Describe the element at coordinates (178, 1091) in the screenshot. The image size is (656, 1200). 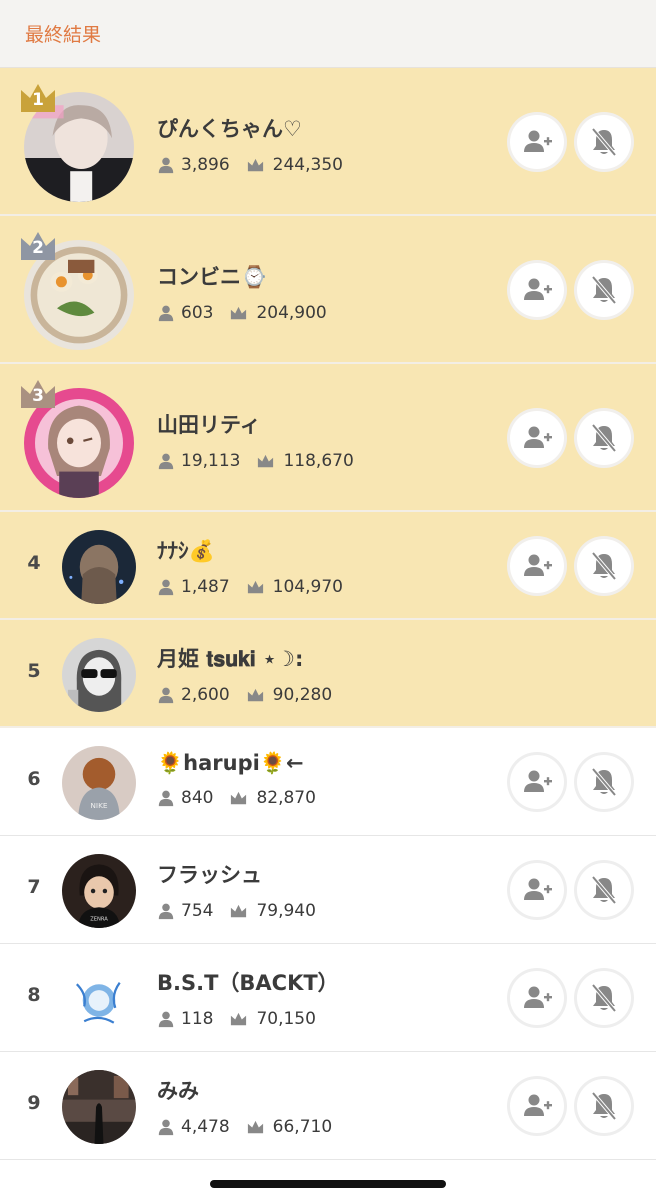
I see `user-name: みみ` at that location.